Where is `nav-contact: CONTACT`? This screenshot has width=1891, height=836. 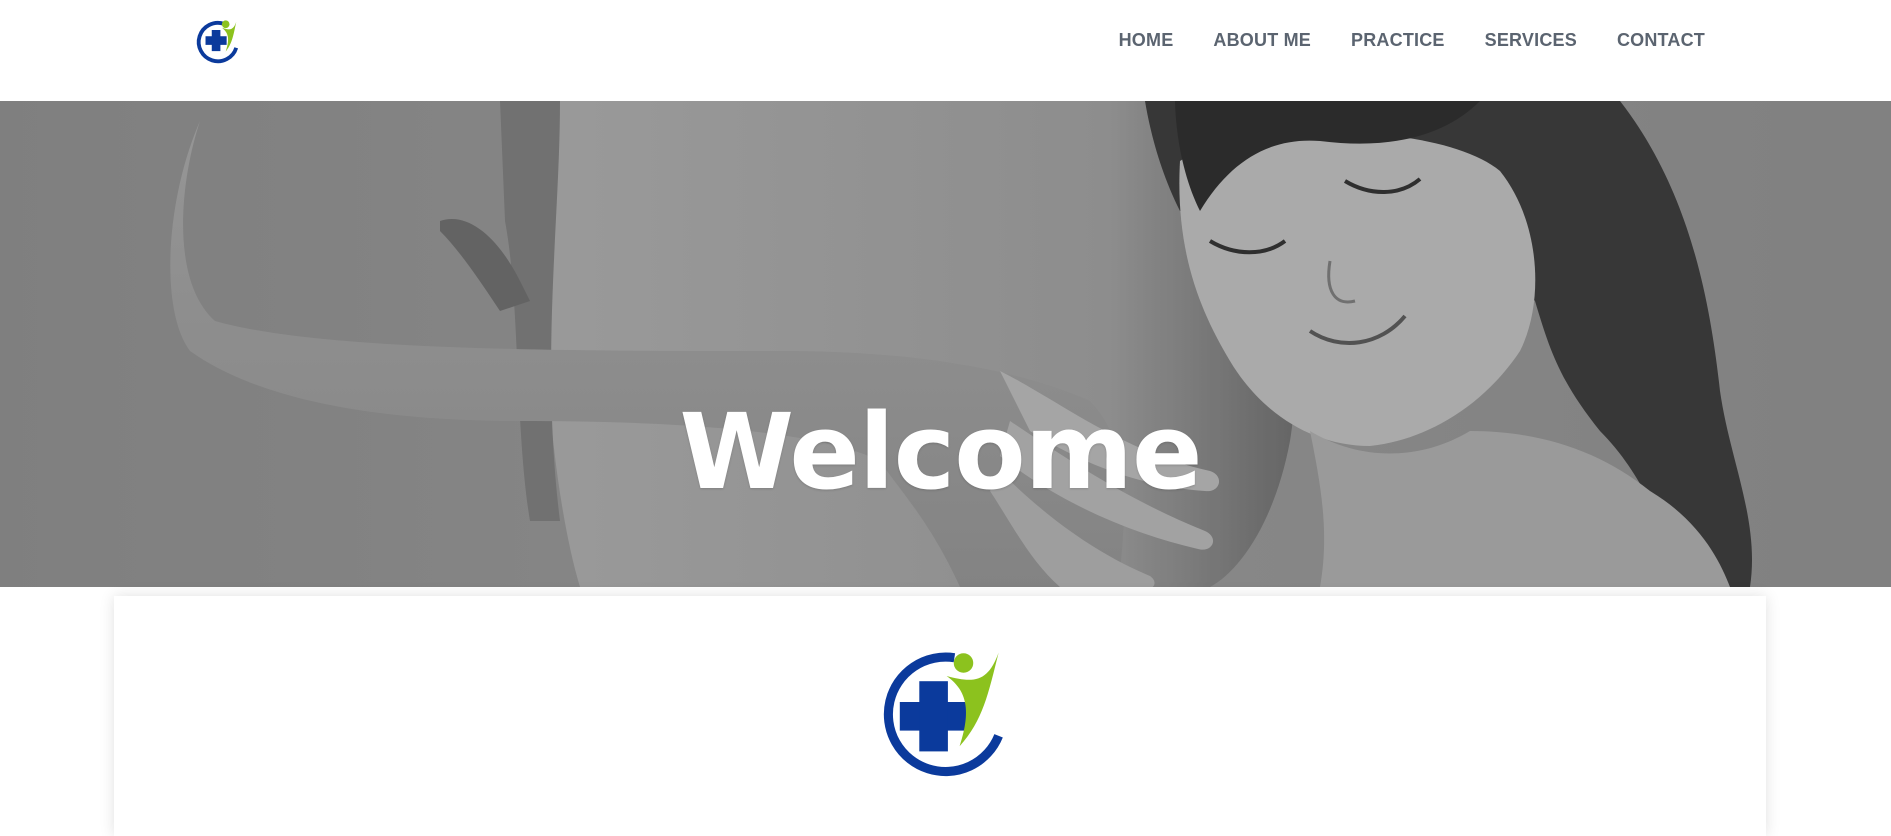 nav-contact: CONTACT is located at coordinates (1661, 40).